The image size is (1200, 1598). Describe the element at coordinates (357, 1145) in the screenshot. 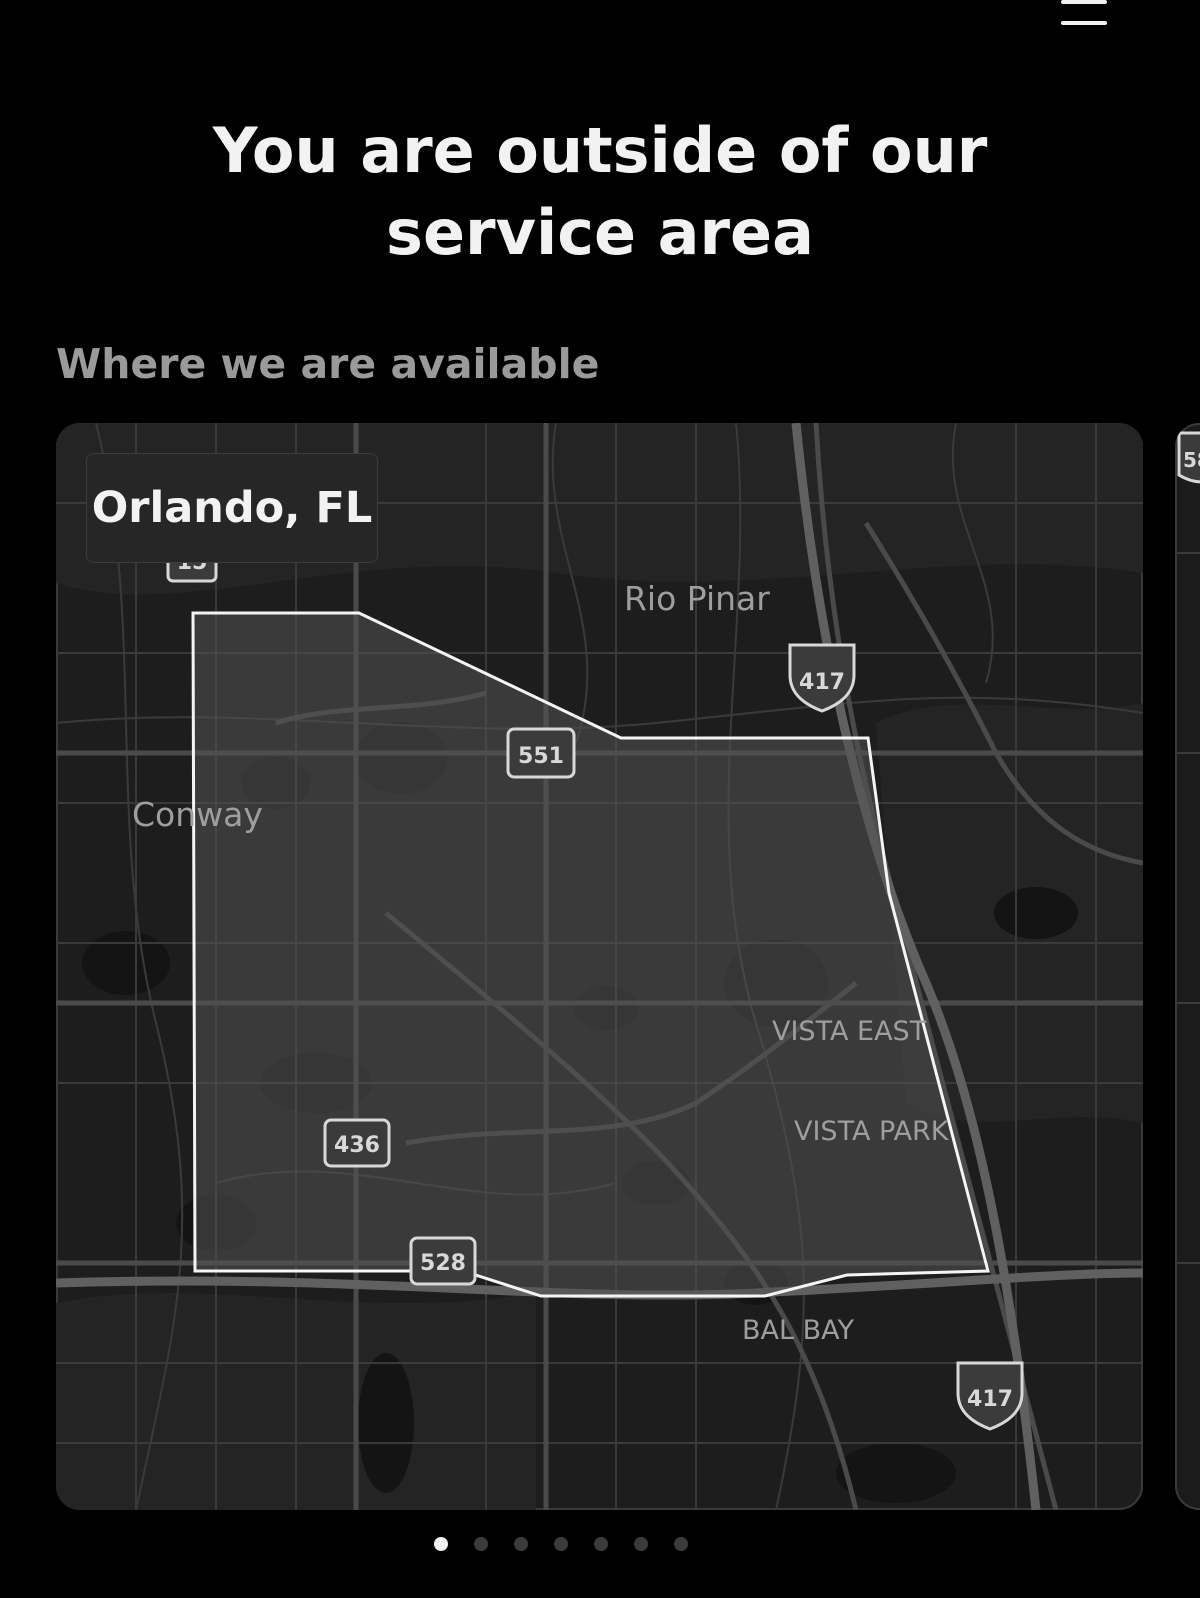

I see `svg-text: 436` at that location.